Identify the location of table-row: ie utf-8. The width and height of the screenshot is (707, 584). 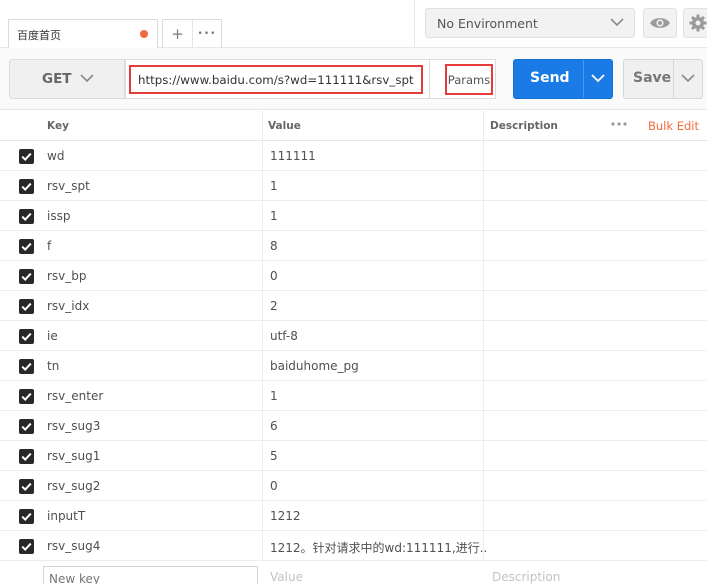
(353, 336).